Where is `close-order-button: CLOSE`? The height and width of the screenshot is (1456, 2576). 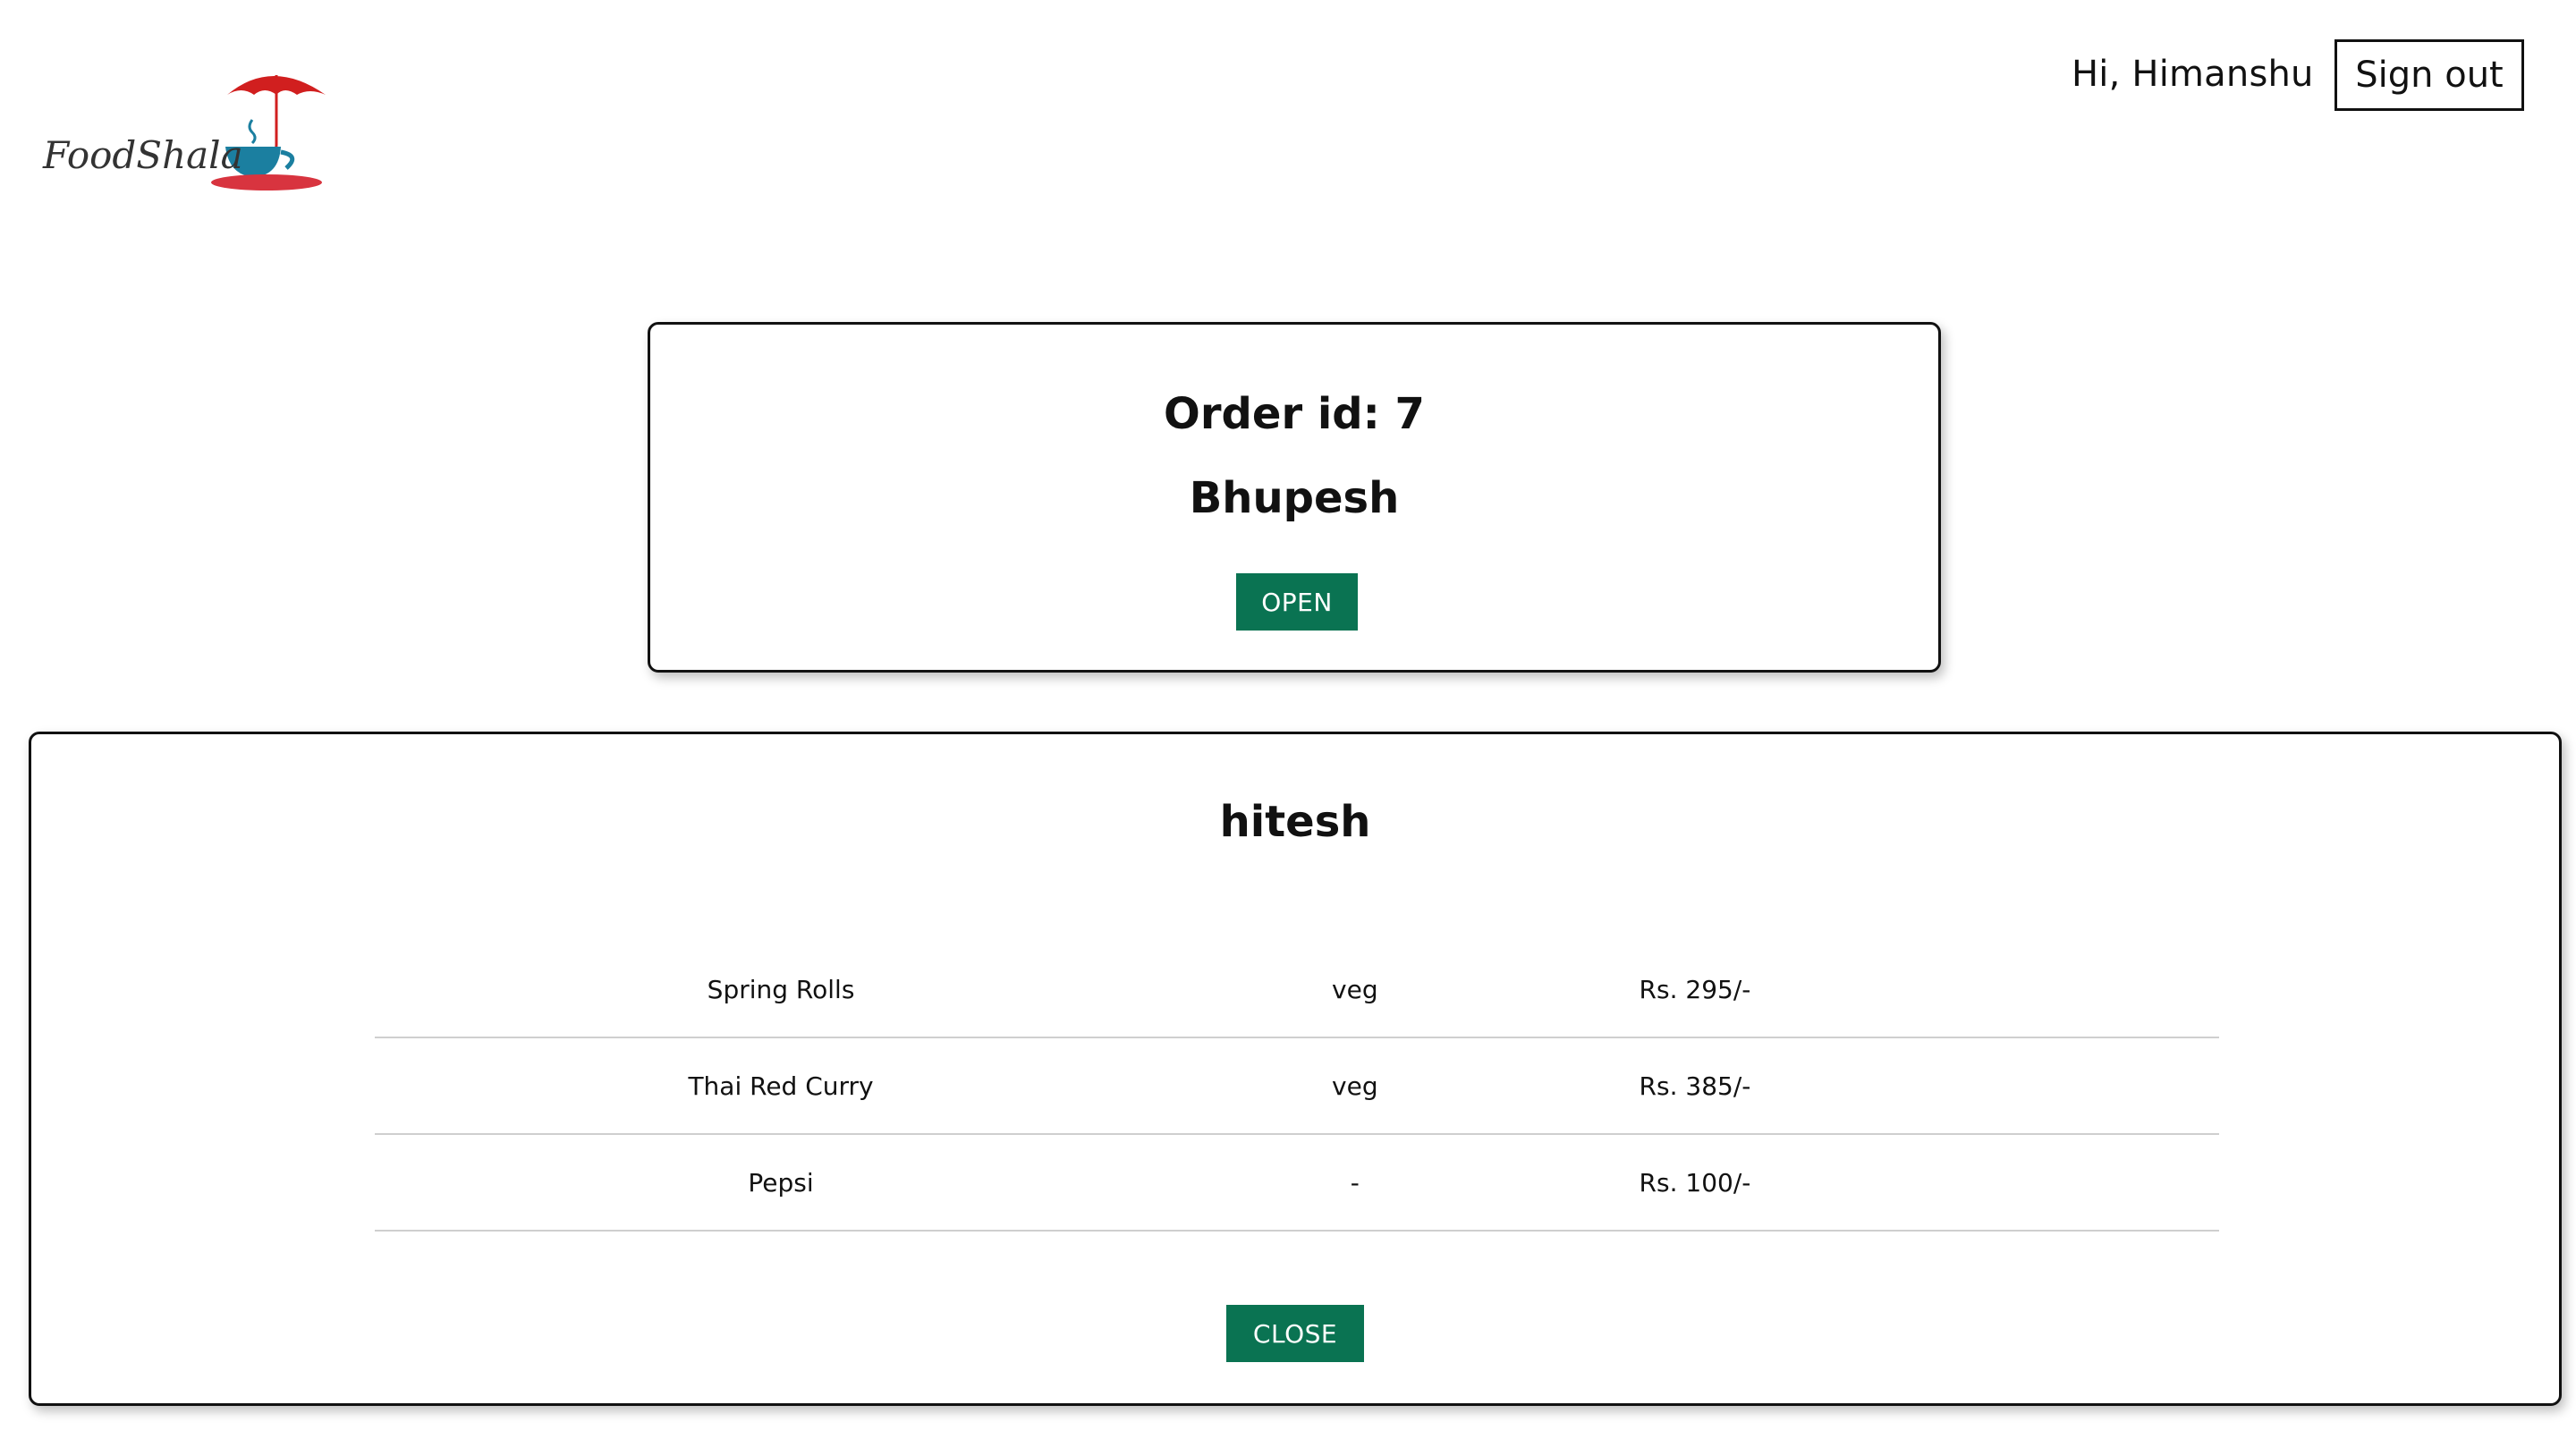 close-order-button: CLOSE is located at coordinates (1295, 1333).